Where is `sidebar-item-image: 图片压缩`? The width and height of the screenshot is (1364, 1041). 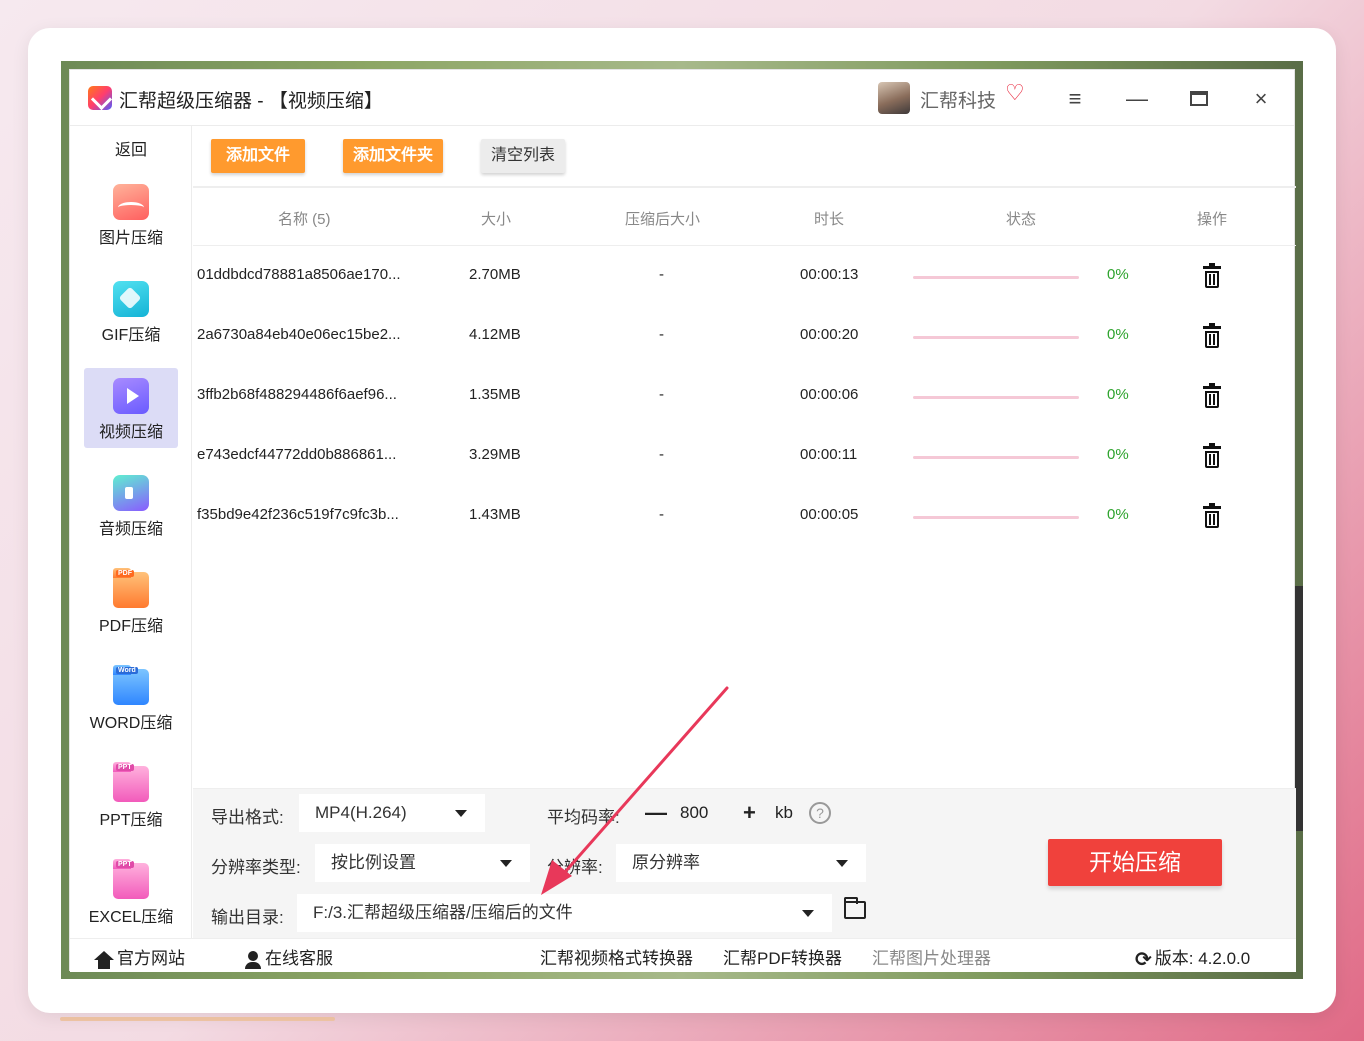 sidebar-item-image: 图片压缩 is located at coordinates (131, 214).